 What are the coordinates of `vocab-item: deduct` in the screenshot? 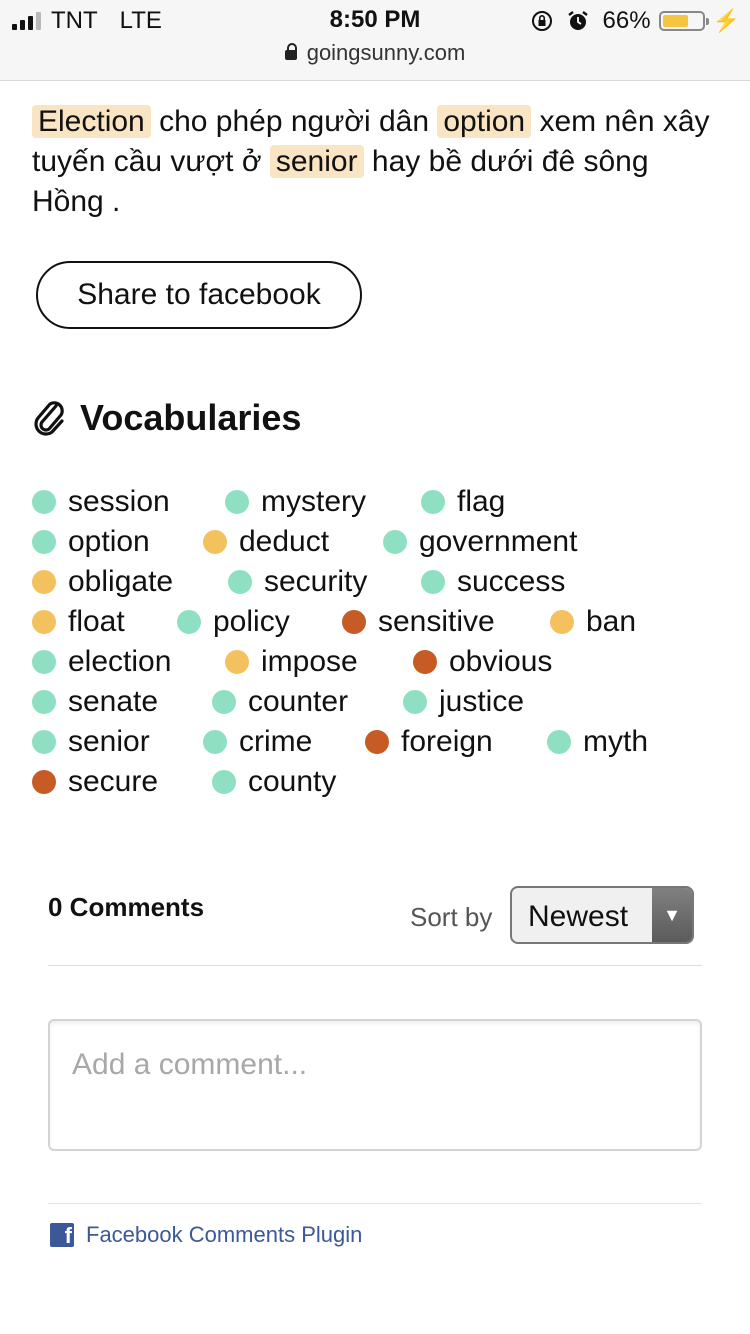 It's located at (266, 542).